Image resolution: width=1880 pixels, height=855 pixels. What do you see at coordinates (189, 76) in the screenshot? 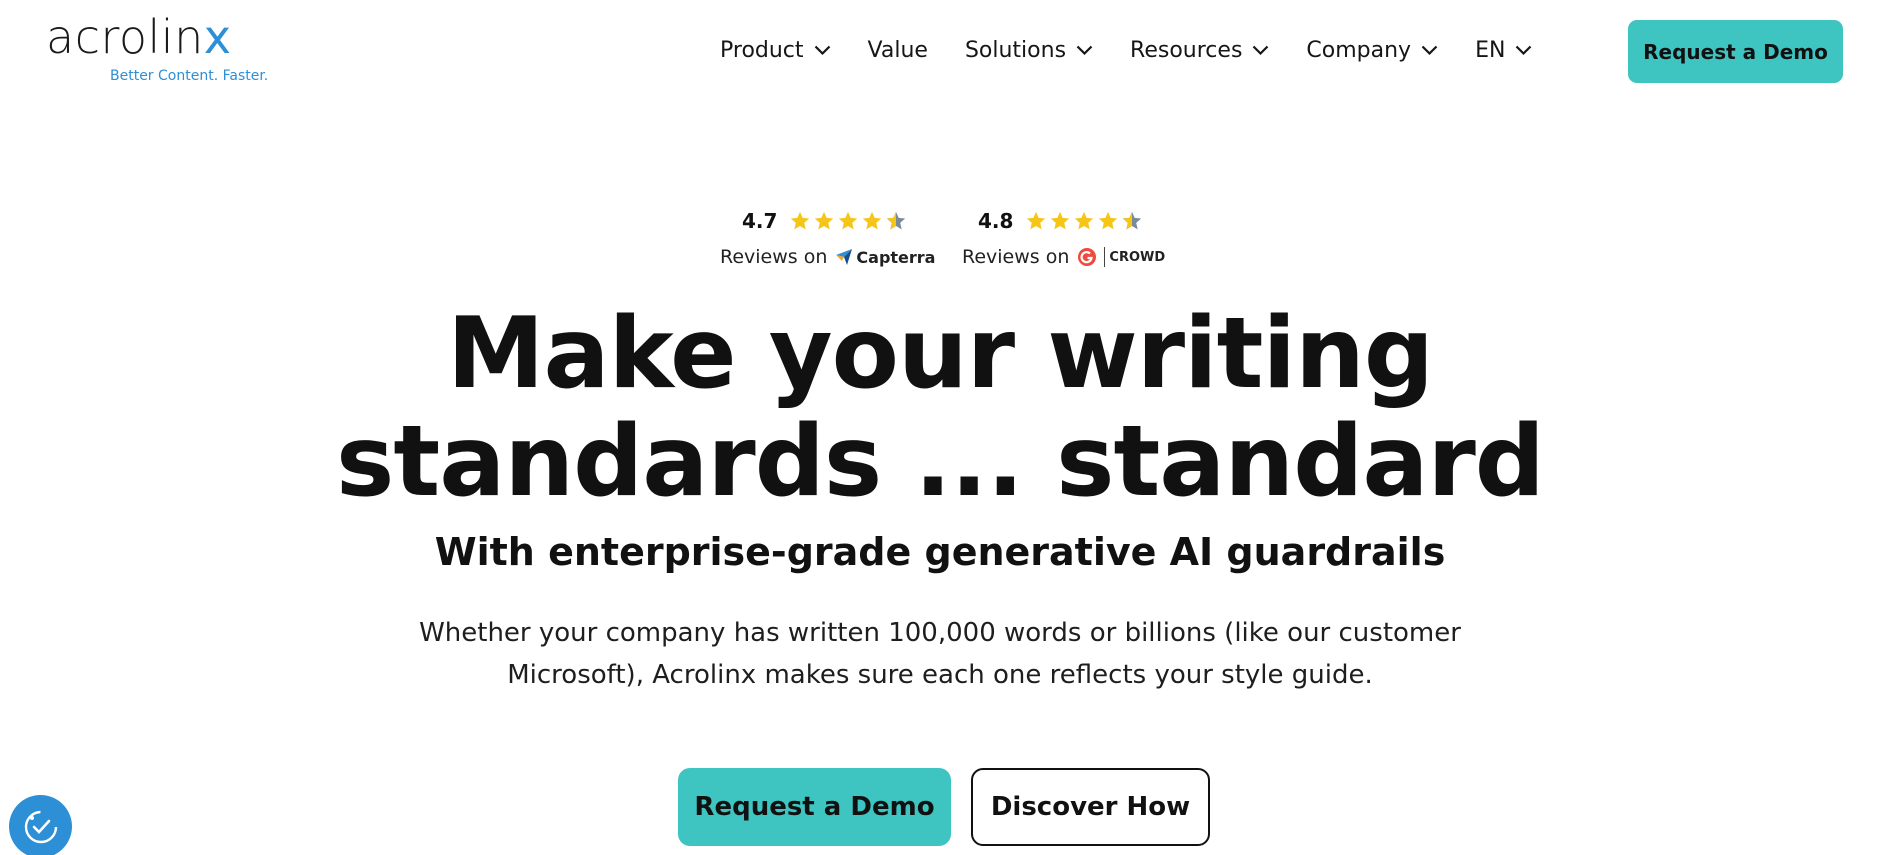
I see `logo-tagline: Better Content. Faster.` at bounding box center [189, 76].